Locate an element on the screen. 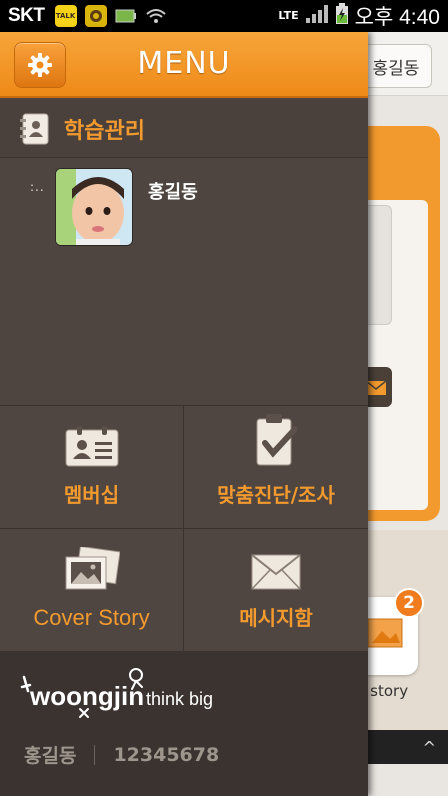  chevron-up-icon: ^ is located at coordinates (429, 747).